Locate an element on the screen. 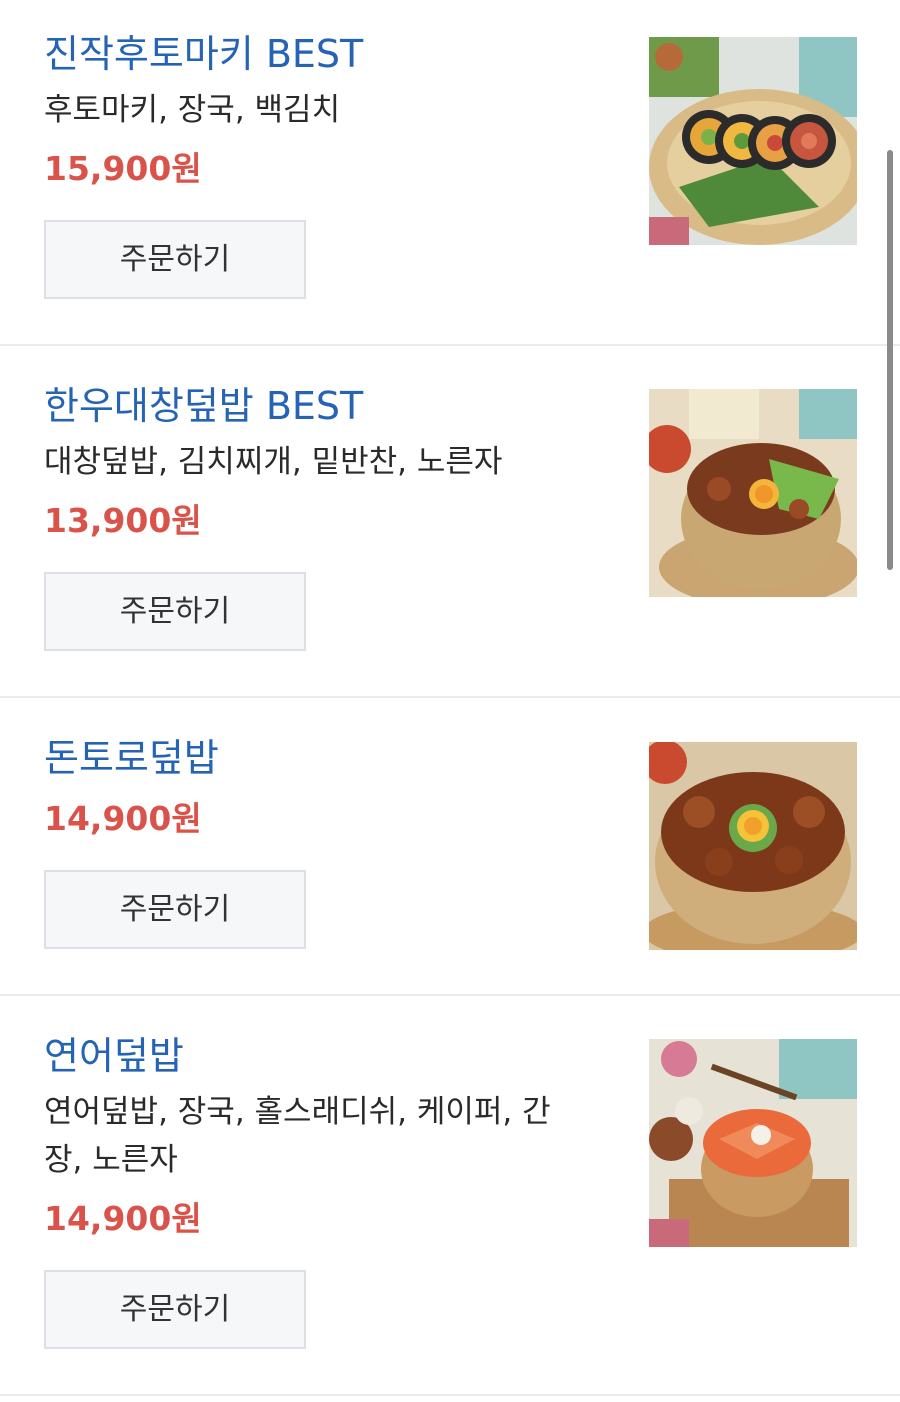  menu-item-price: 15,900원 is located at coordinates (123, 168).